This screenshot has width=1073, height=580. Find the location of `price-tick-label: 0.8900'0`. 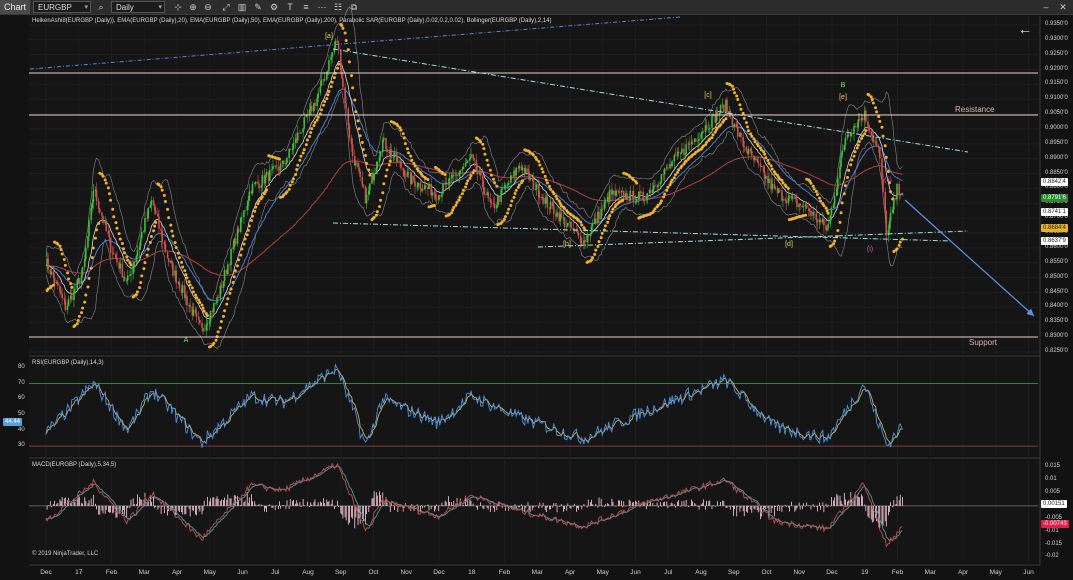

price-tick-label: 0.8900'0 is located at coordinates (1056, 157).